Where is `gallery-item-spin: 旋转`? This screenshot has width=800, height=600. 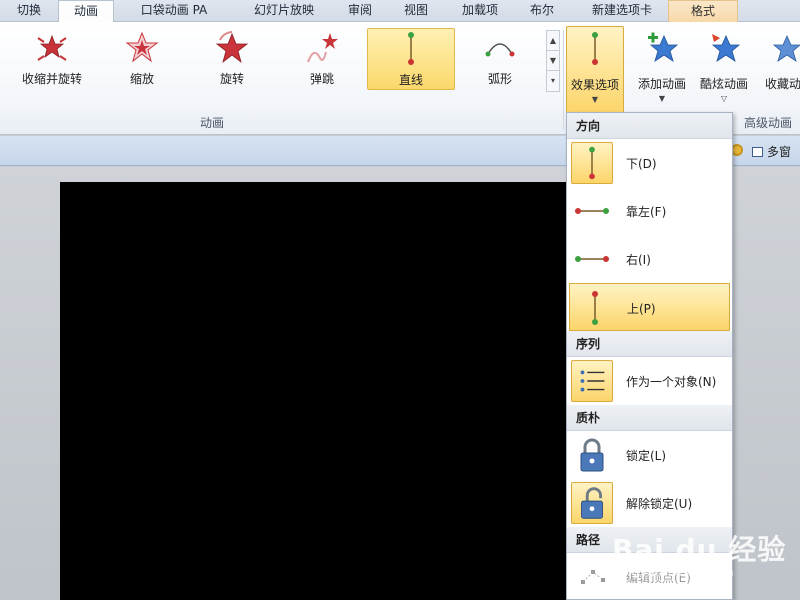
gallery-item-spin: 旋转 is located at coordinates (232, 59).